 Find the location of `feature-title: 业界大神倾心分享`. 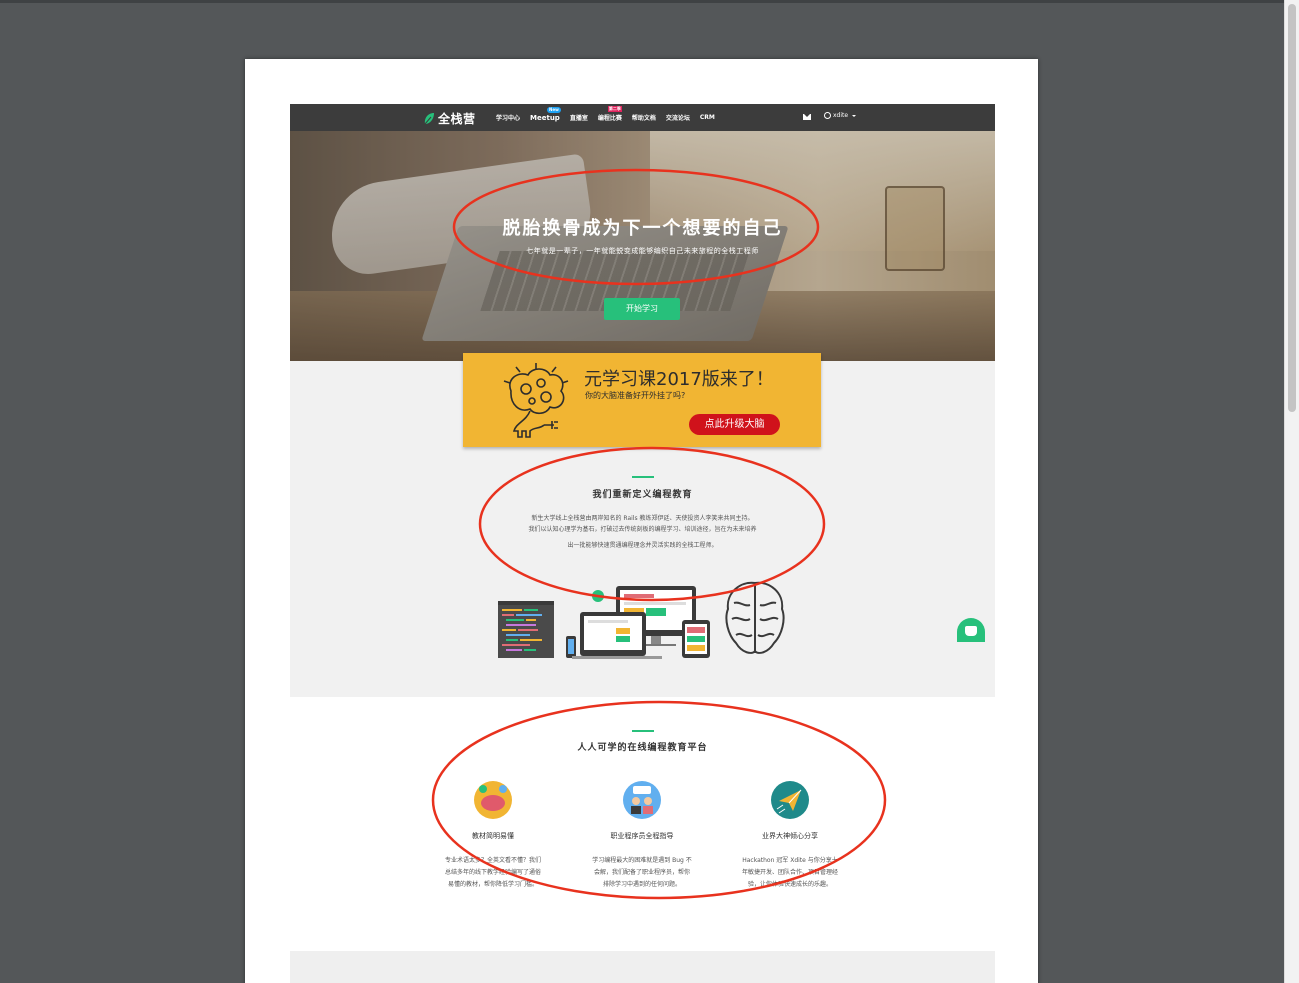

feature-title: 业界大神倾心分享 is located at coordinates (790, 836).